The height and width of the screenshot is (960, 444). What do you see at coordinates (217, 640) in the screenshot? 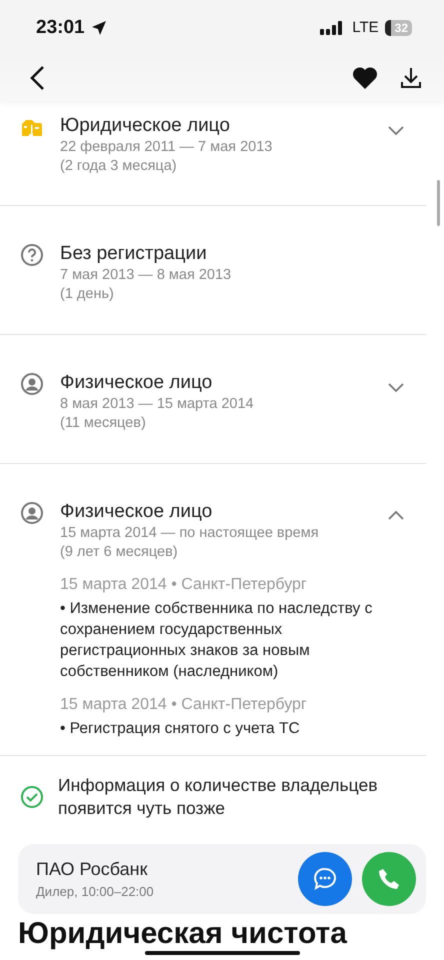
I see `event-description: • Изменение собственника по наследству с сохранением государственных регистрационных знаков за новым собственником (наследником)` at bounding box center [217, 640].